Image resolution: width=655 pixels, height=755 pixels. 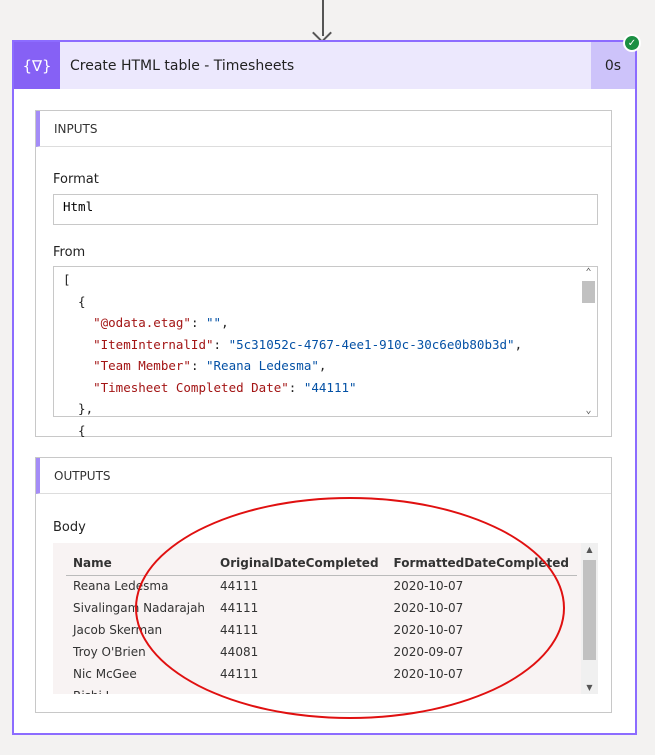 I want to click on code-line: "Timesheet Completed Date": "44111", so click(x=330, y=388).